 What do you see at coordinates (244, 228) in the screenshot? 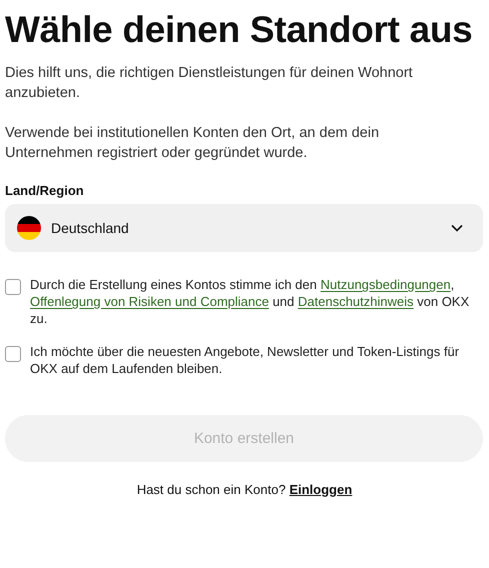
I see `region-select: Deutschland` at bounding box center [244, 228].